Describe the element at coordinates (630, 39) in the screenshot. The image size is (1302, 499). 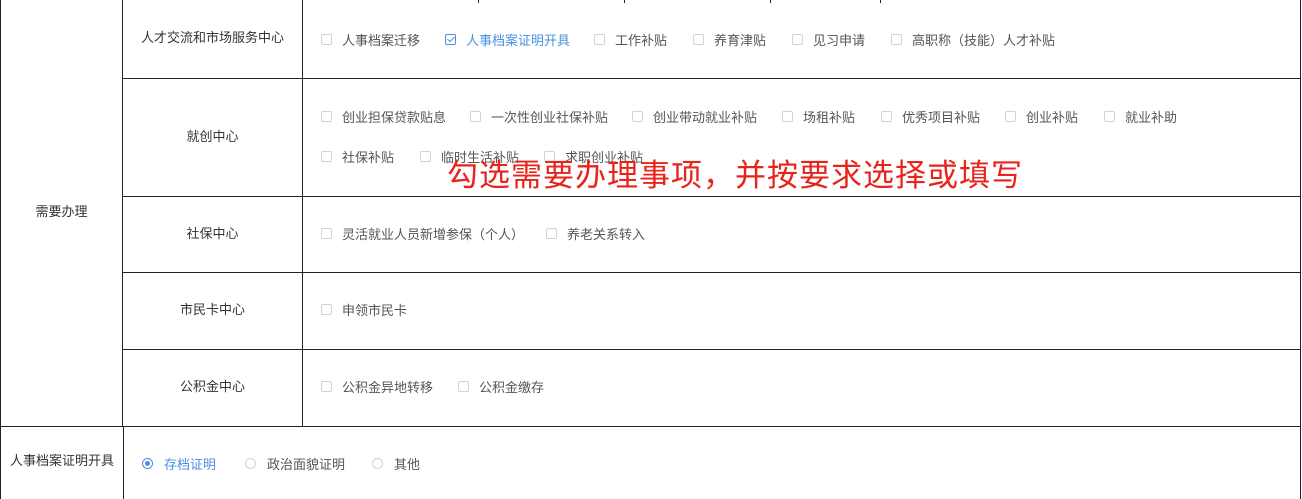
I see `option-checkbox: 工作补贴` at that location.